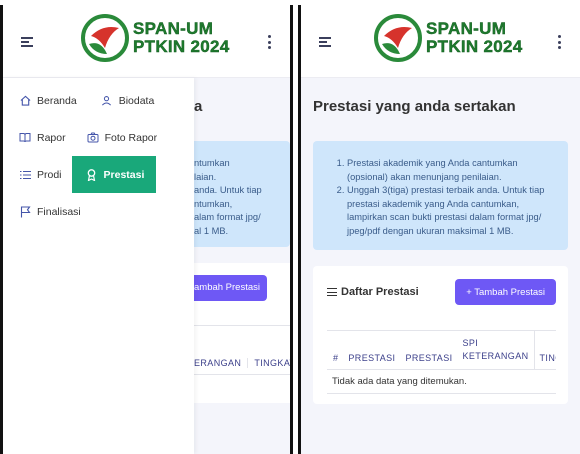 The height and width of the screenshot is (454, 580). I want to click on card-fragment: ambah Prestasi ERANGAN TINGKAT, so click(242, 333).